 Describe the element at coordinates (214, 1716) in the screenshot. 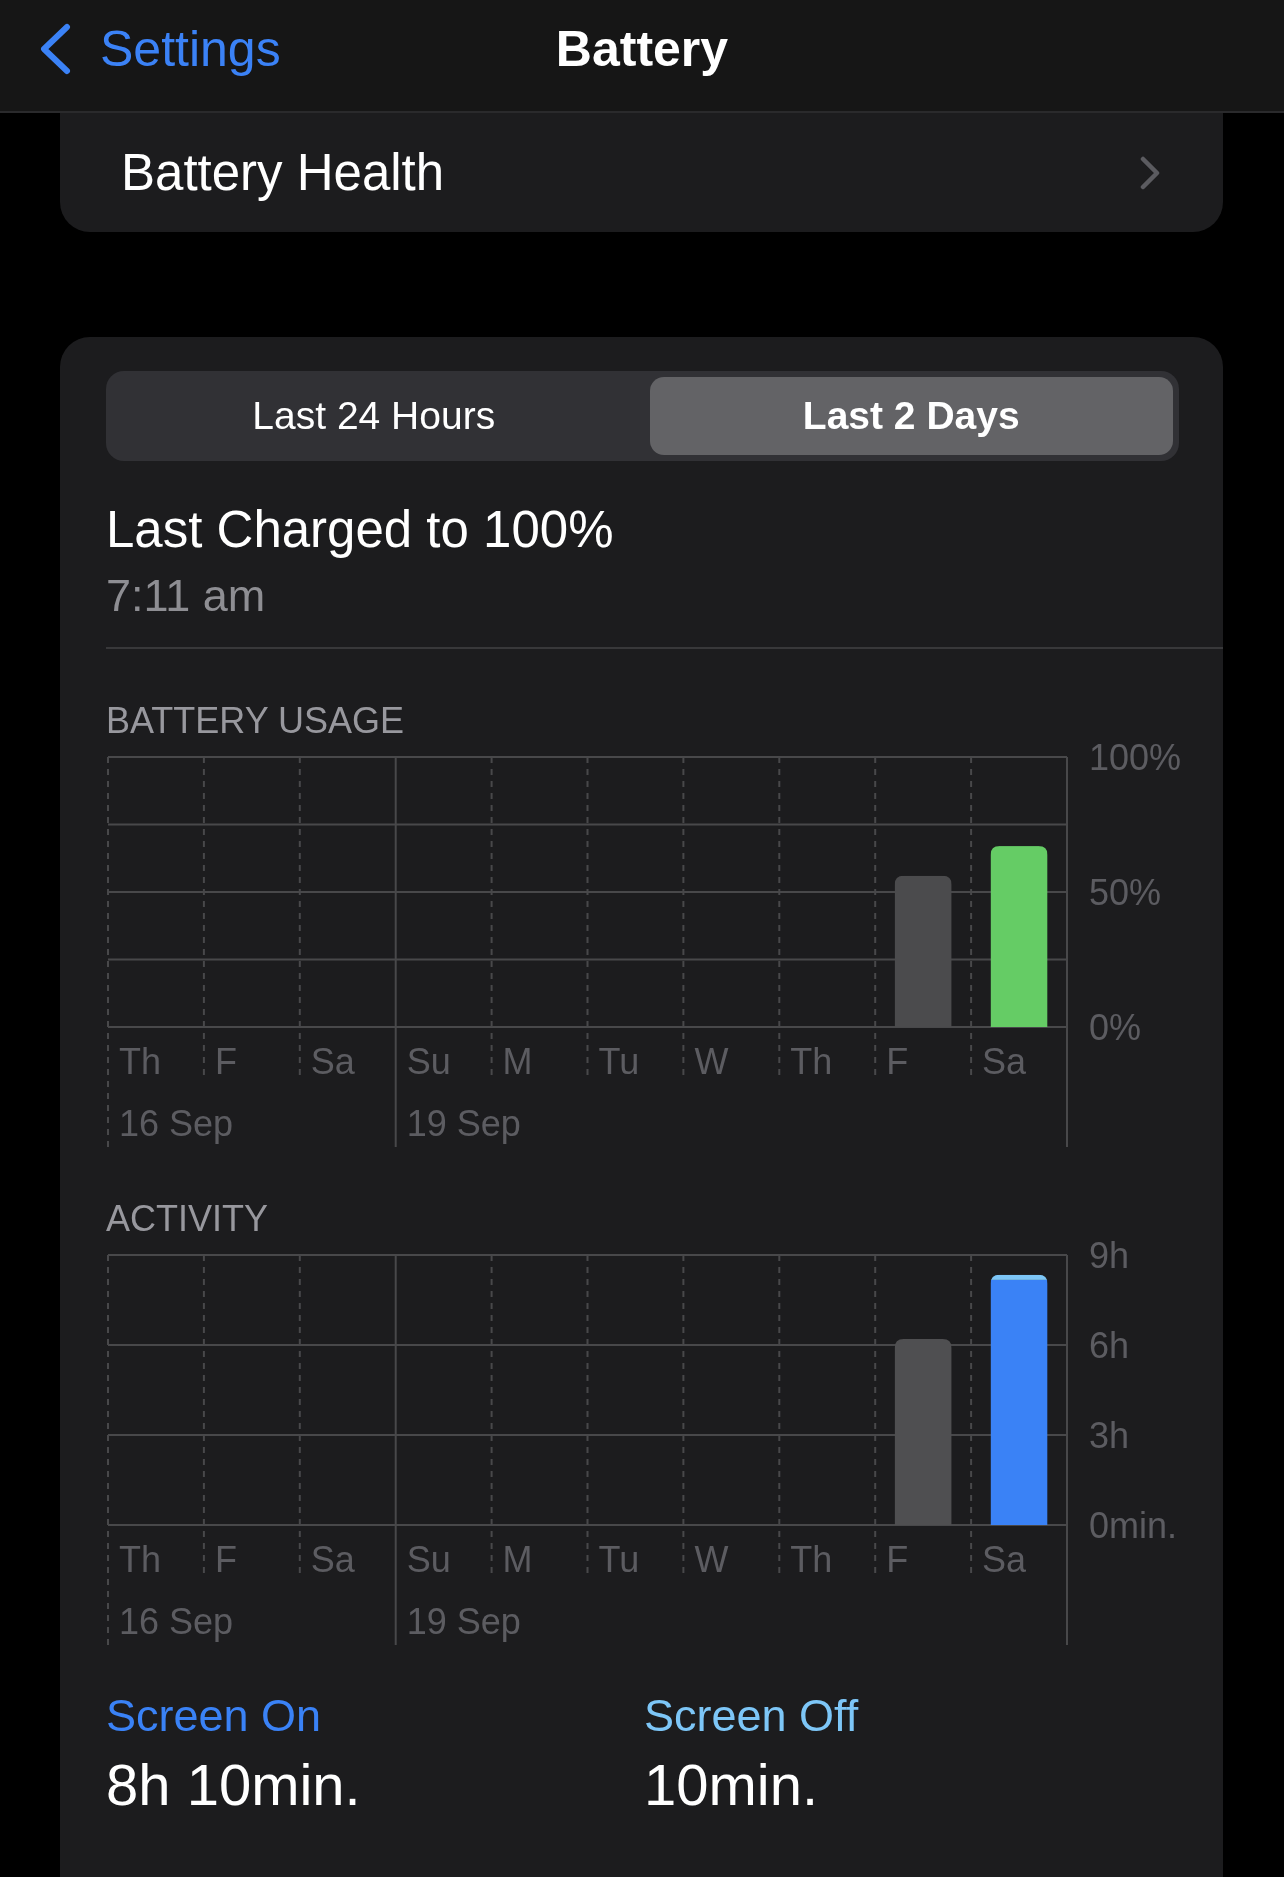

I see `legend-label: Screen On` at that location.